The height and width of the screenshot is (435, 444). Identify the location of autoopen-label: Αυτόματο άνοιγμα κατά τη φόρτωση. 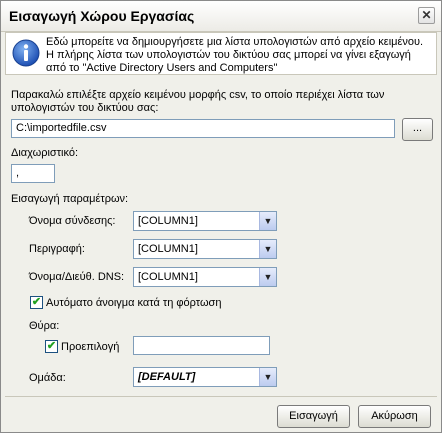
(134, 303).